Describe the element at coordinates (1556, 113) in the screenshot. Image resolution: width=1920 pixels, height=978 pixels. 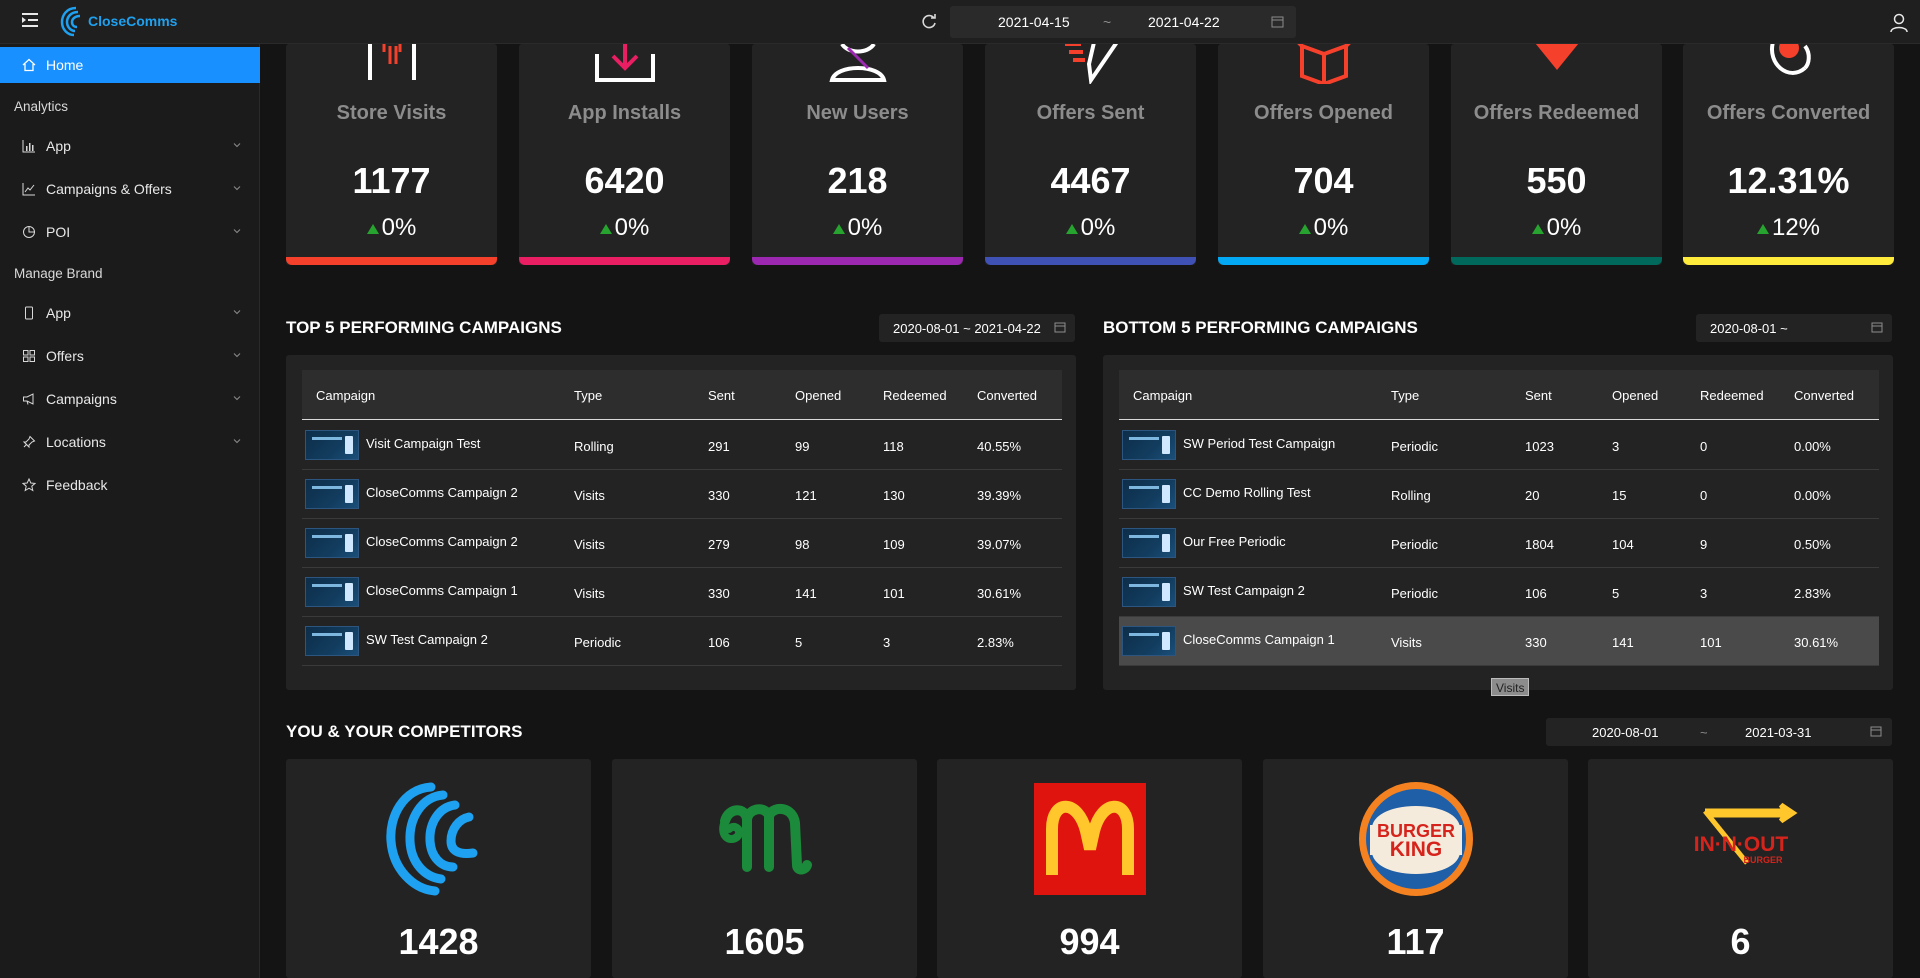
I see `stat-title: Offers Redeemed` at that location.